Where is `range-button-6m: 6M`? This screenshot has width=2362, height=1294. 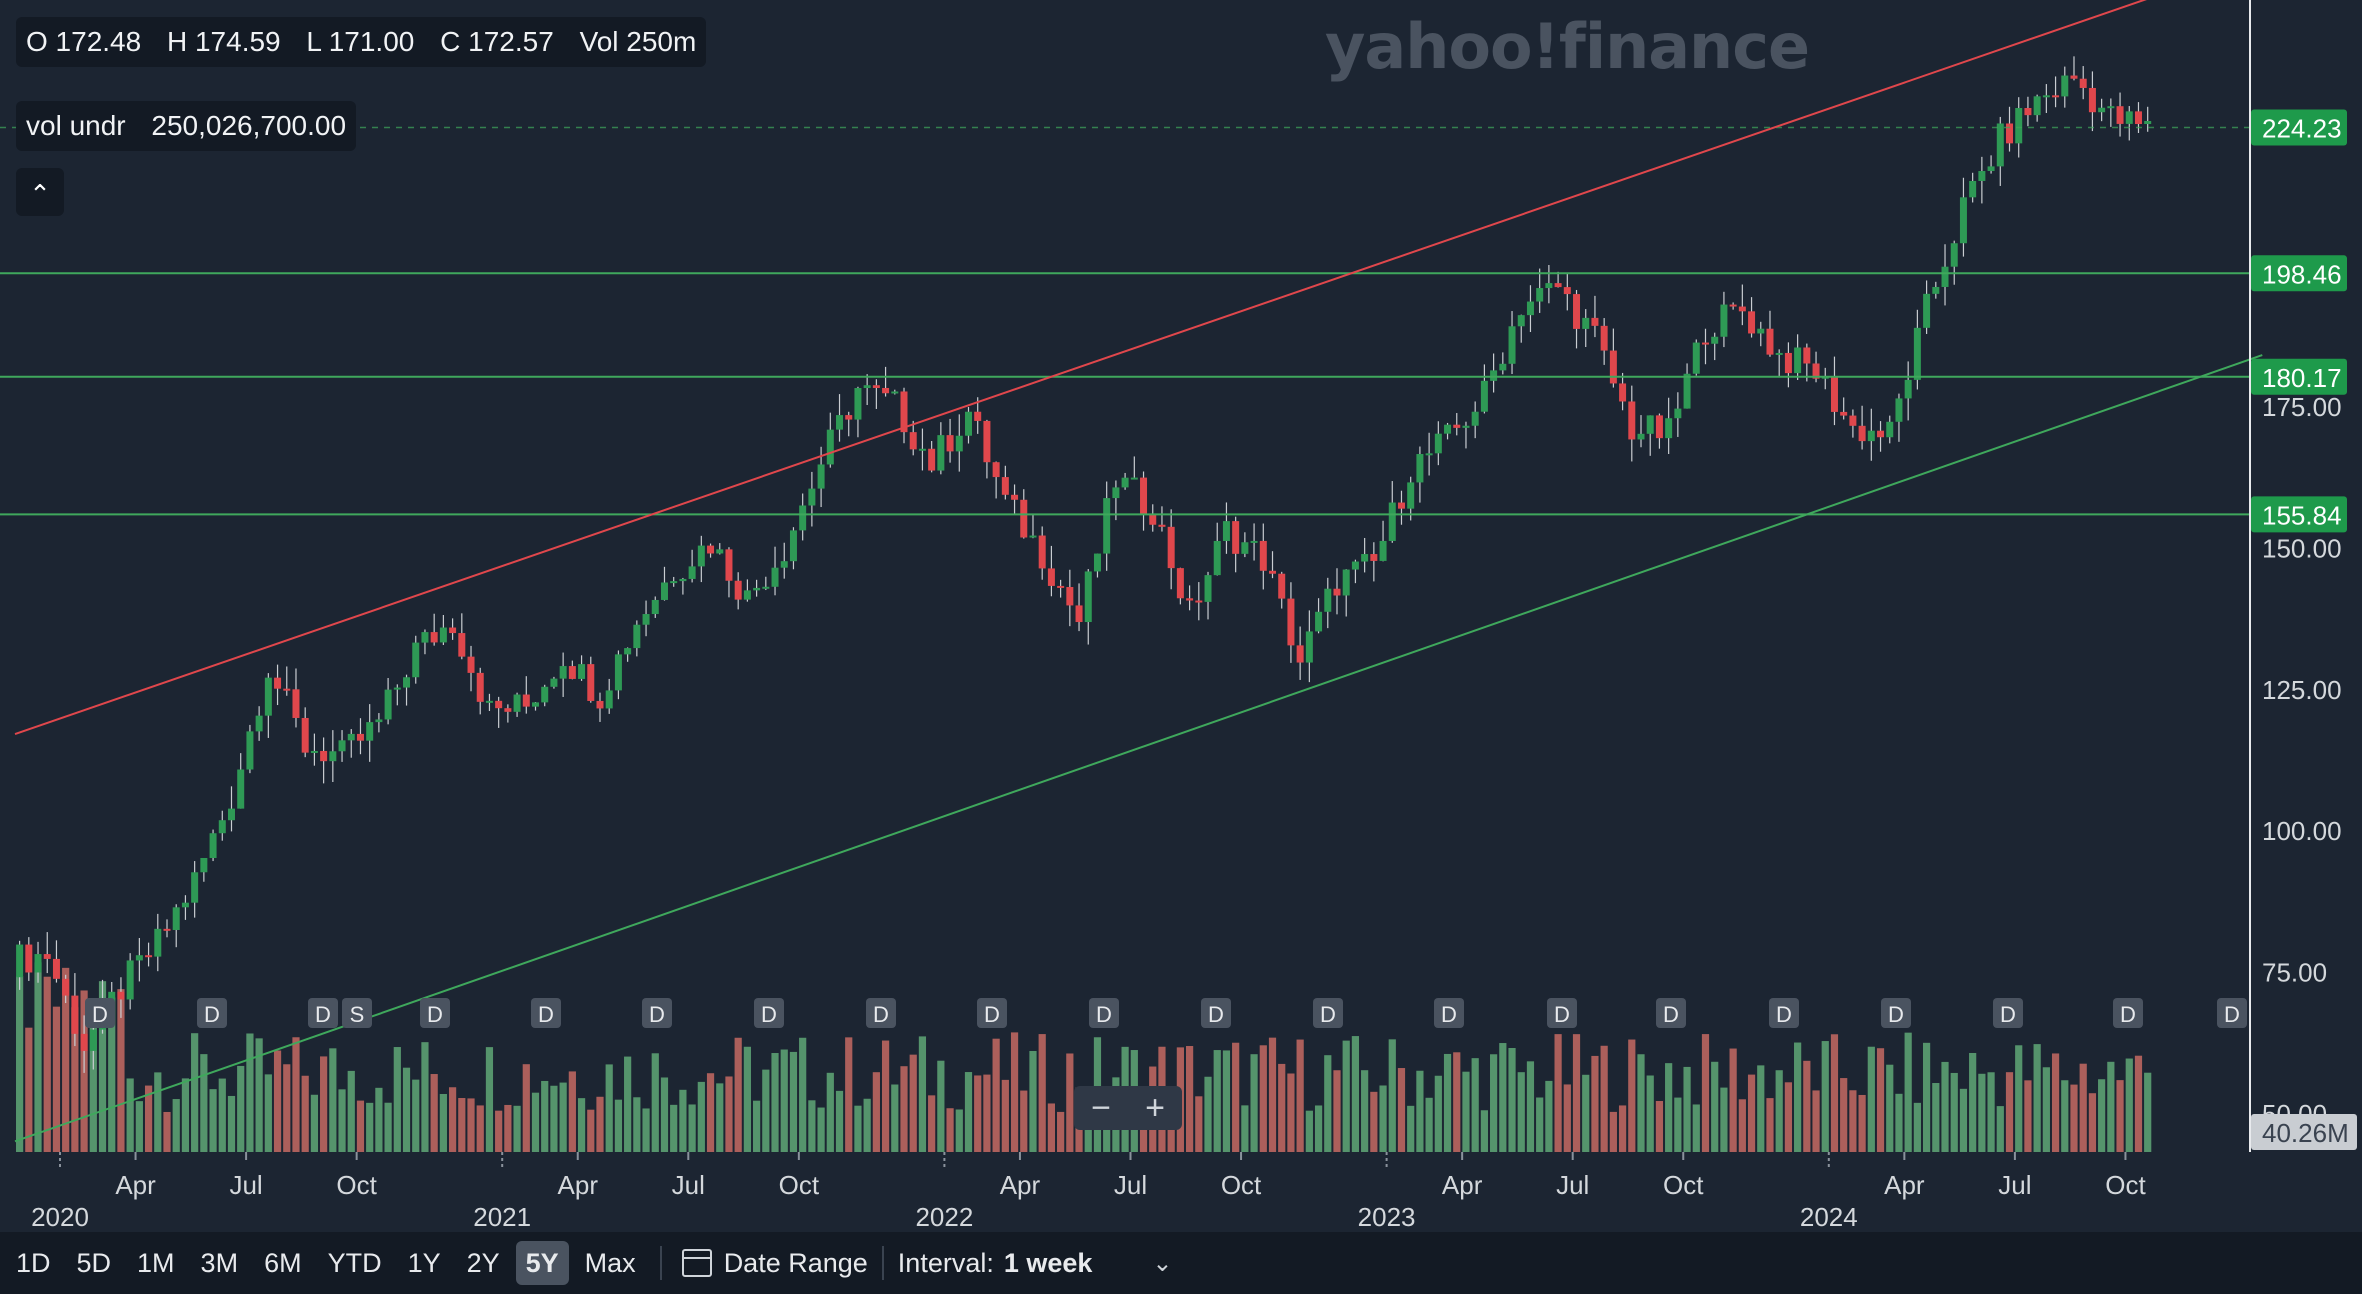 range-button-6m: 6M is located at coordinates (283, 1263).